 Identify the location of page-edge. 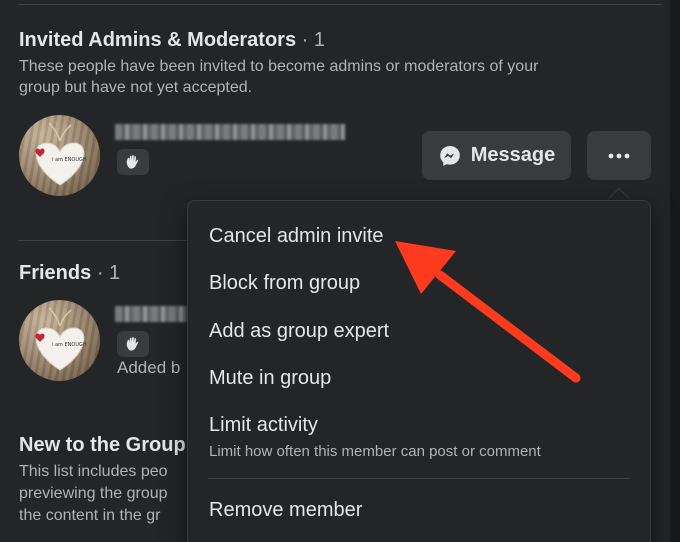
(675, 271).